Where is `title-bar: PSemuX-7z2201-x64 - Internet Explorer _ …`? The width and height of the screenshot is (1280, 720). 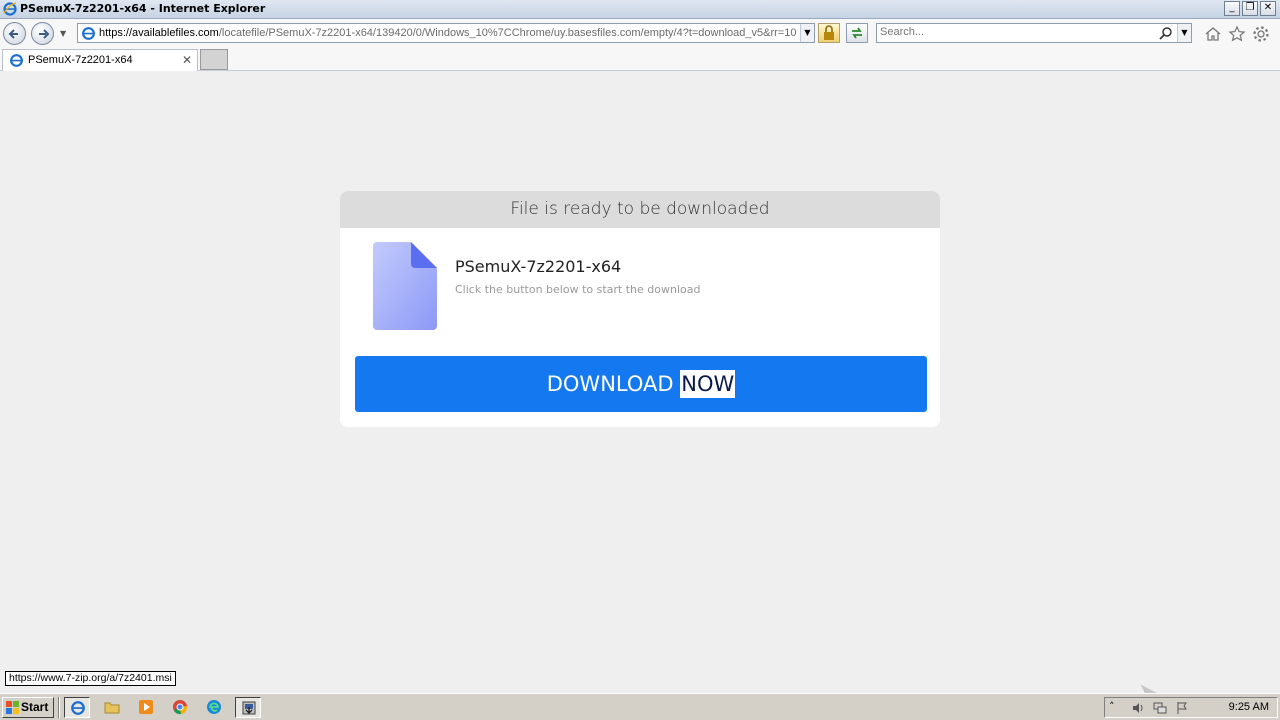 title-bar: PSemuX-7z2201-x64 - Internet Explorer _ … is located at coordinates (640, 9).